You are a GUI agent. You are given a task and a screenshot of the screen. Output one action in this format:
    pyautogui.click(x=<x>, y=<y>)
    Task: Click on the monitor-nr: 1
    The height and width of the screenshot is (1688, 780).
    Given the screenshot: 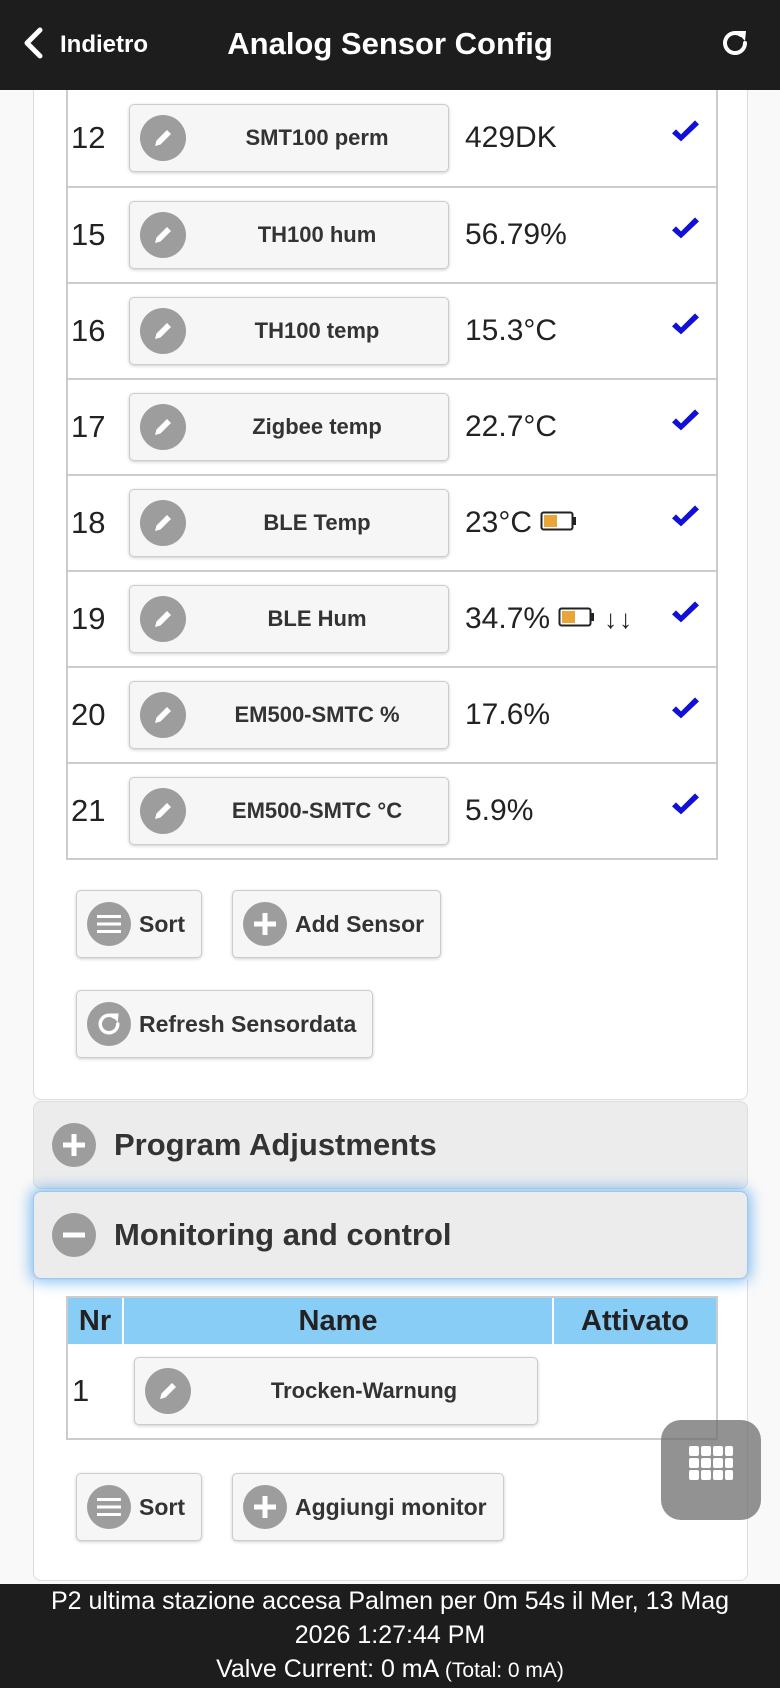 What is the action you would take?
    pyautogui.click(x=81, y=1390)
    